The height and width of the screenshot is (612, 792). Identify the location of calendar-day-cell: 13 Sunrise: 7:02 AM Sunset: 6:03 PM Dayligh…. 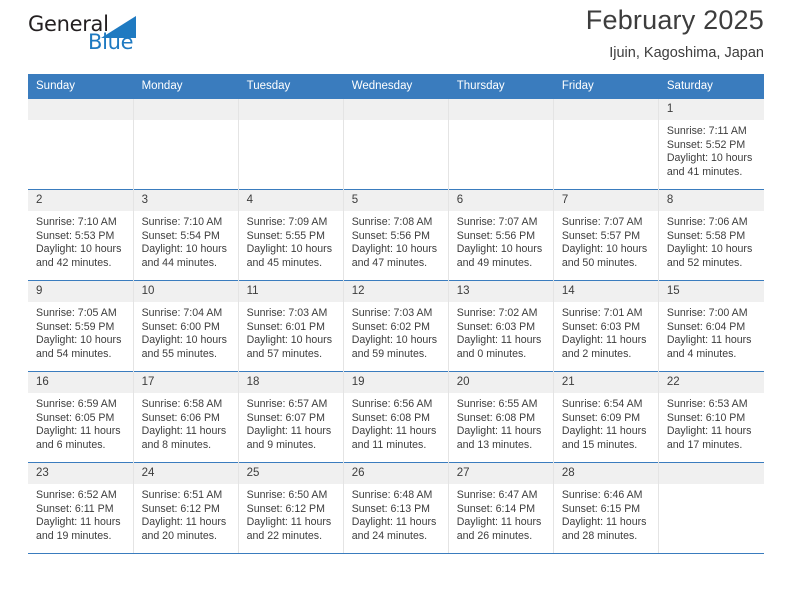
(501, 326).